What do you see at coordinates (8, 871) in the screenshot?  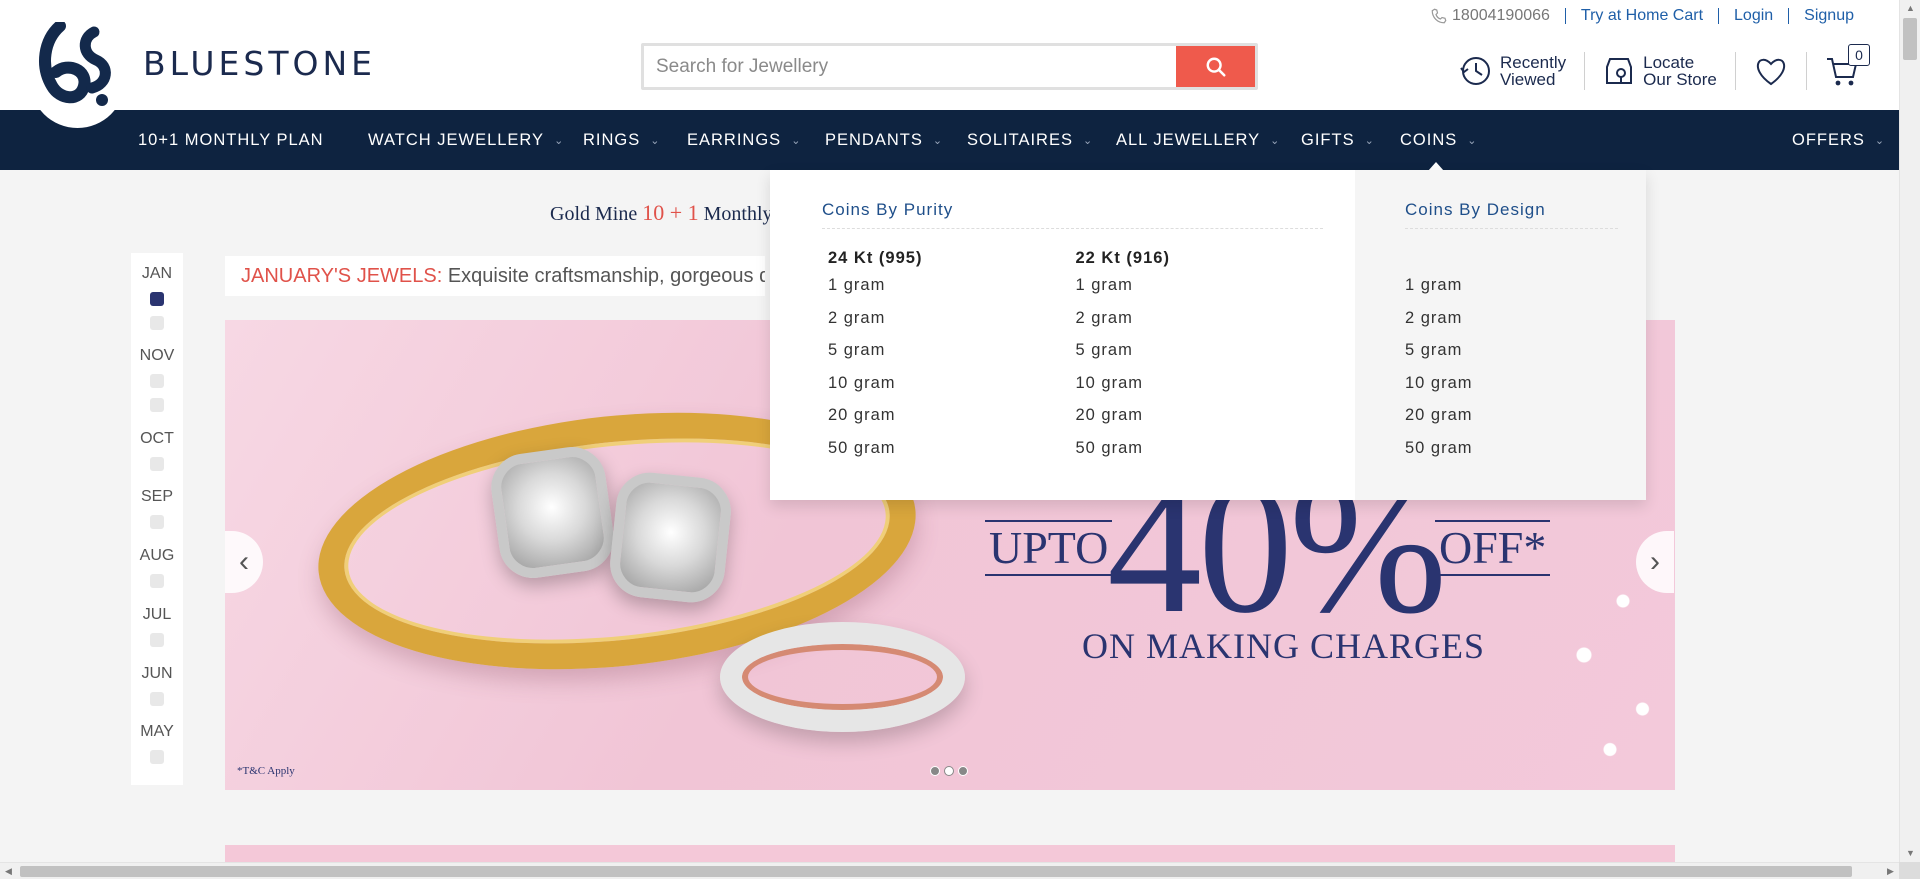 I see `scroll-left-icon: ◀` at bounding box center [8, 871].